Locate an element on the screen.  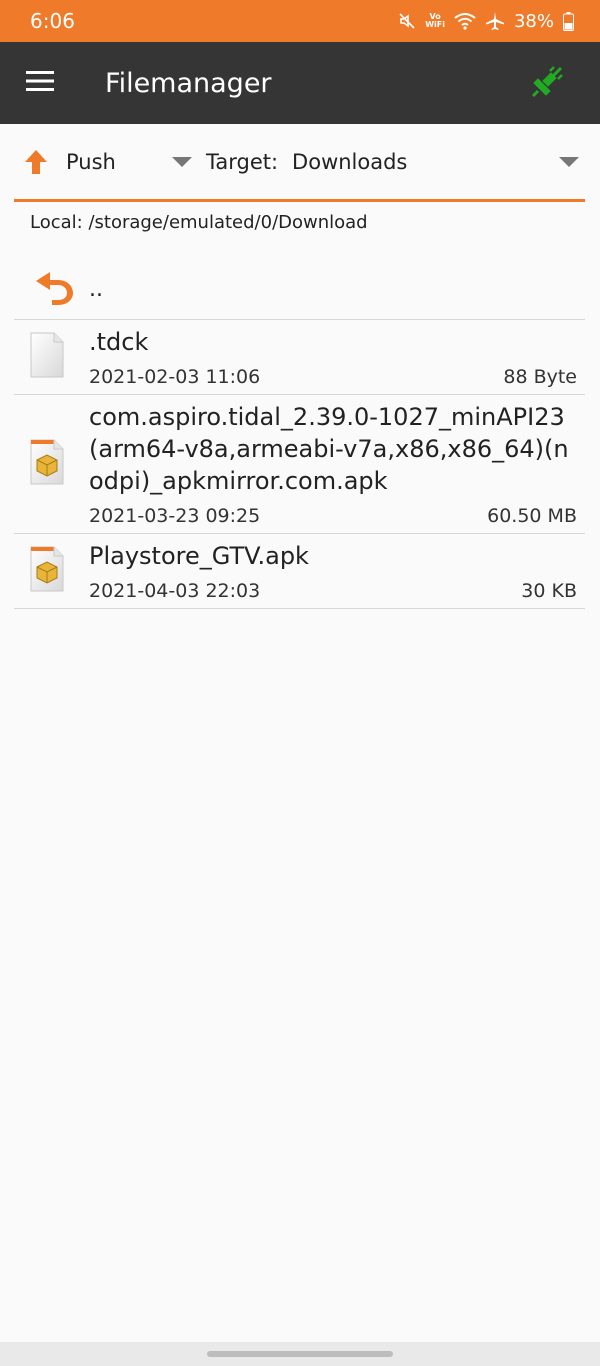
file-row: .tdck 2021-02-03 11:06 88 Byte is located at coordinates (299, 357).